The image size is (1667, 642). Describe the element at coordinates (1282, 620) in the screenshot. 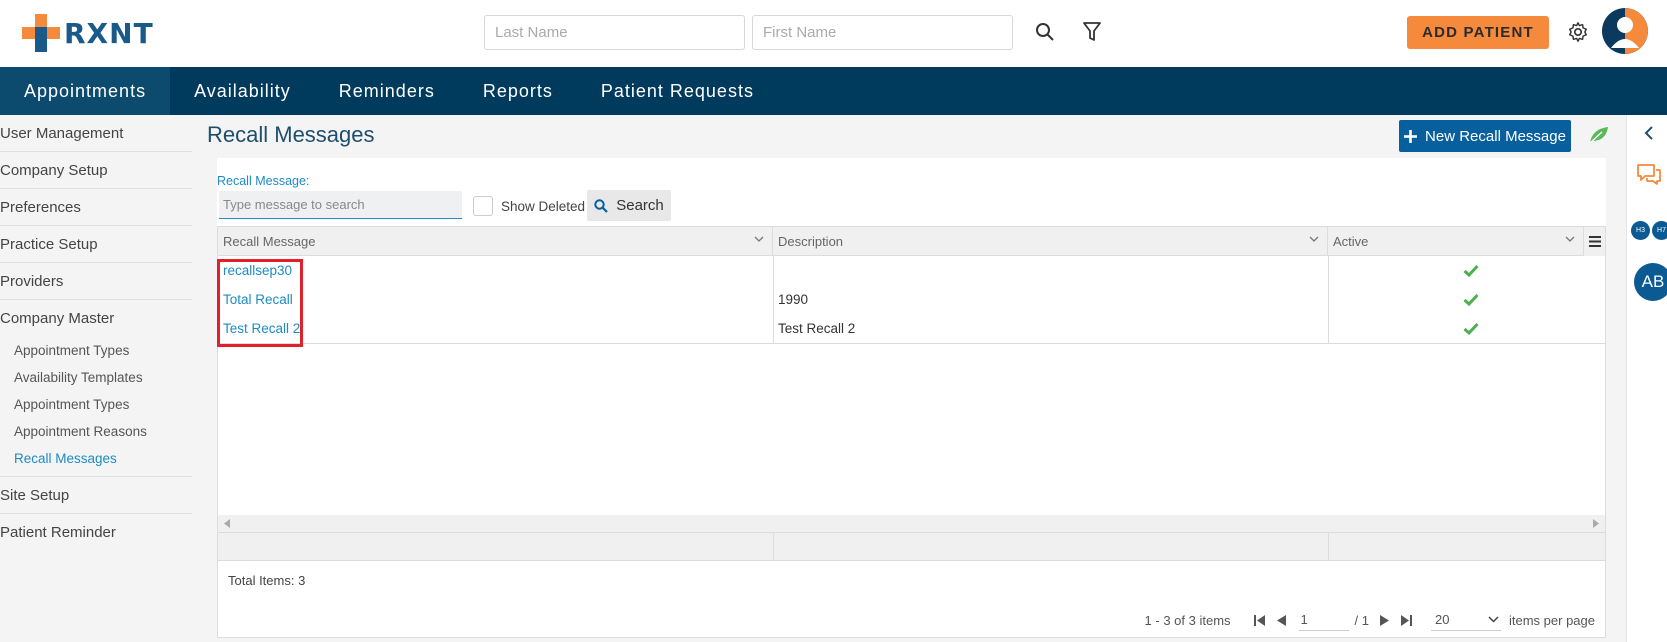

I see `prev-page-icon` at that location.